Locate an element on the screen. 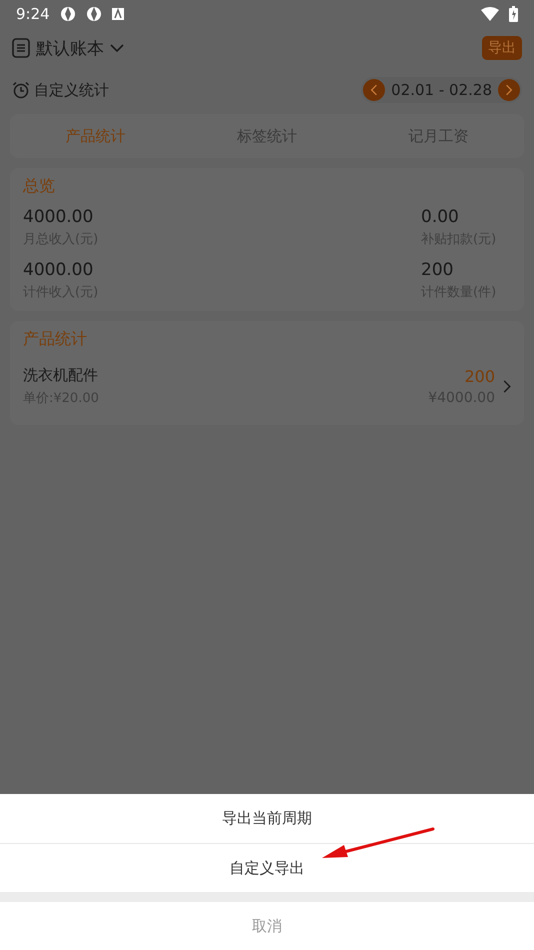 This screenshot has width=534, height=950. previous-period-button is located at coordinates (374, 90).